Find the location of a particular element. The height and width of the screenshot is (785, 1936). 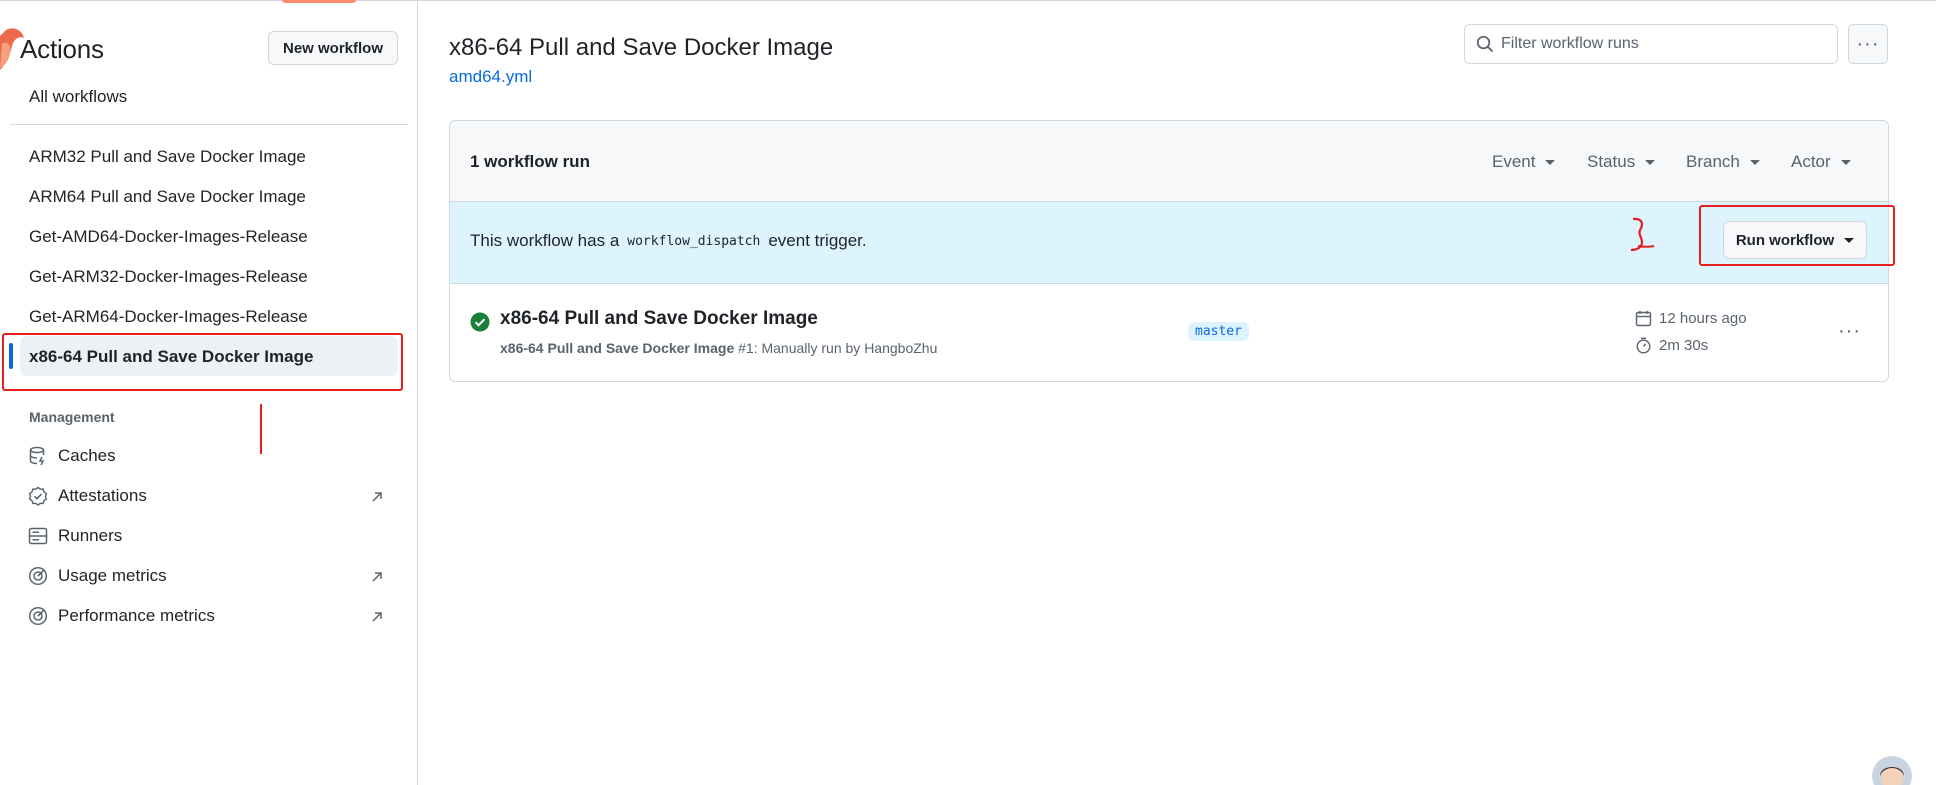

sidebar-divider is located at coordinates (209, 124).